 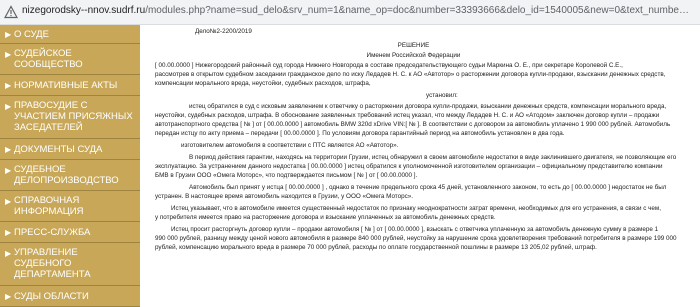 I want to click on sidebar-item-judicial-community: ▶ СУДЕЙСКОЕ СООБЩЕСТВО, so click(x=70, y=59).